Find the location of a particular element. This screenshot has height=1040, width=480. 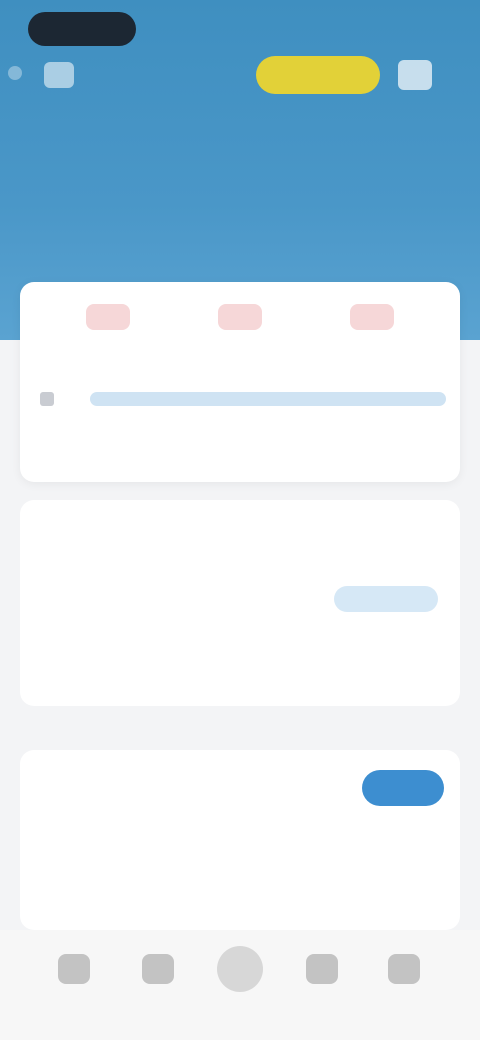

bottom-tab-bar is located at coordinates (240, 985).